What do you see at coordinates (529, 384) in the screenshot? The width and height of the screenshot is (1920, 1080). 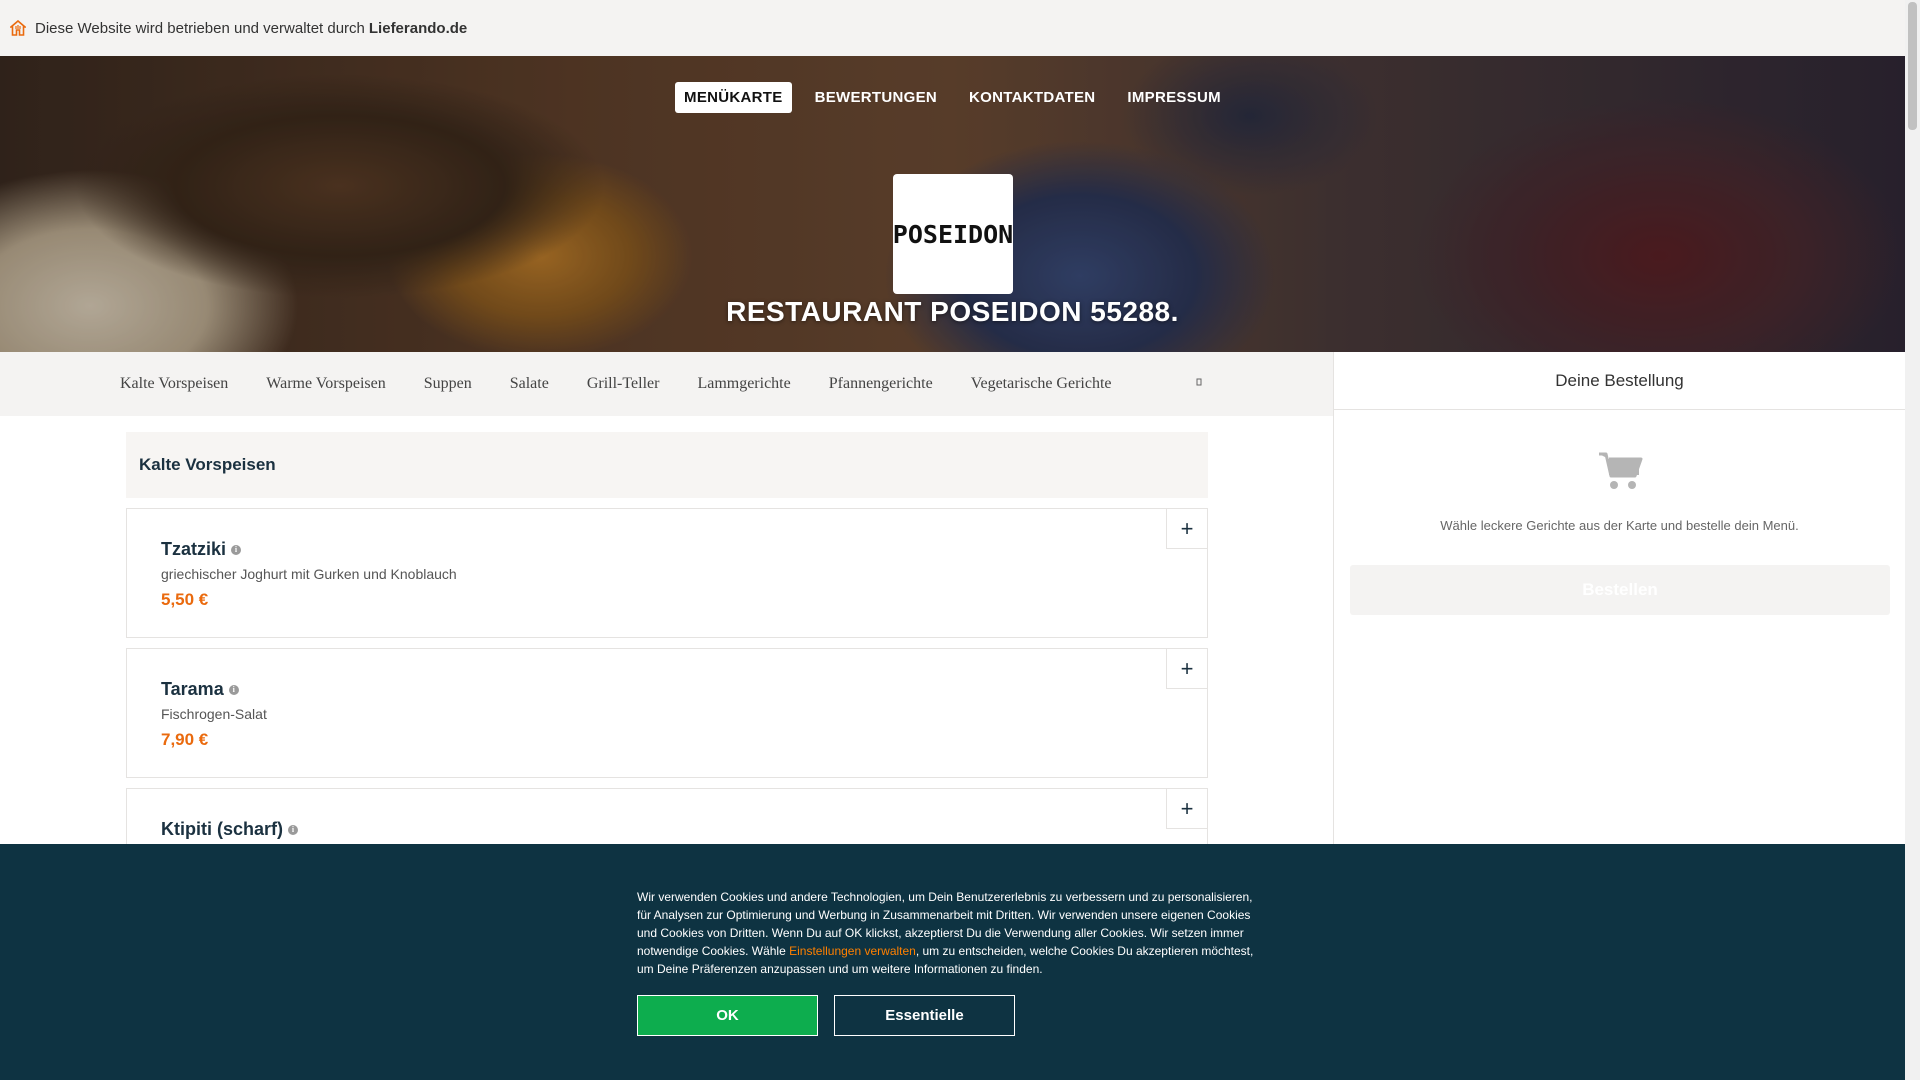 I see `category-salate: Salate` at bounding box center [529, 384].